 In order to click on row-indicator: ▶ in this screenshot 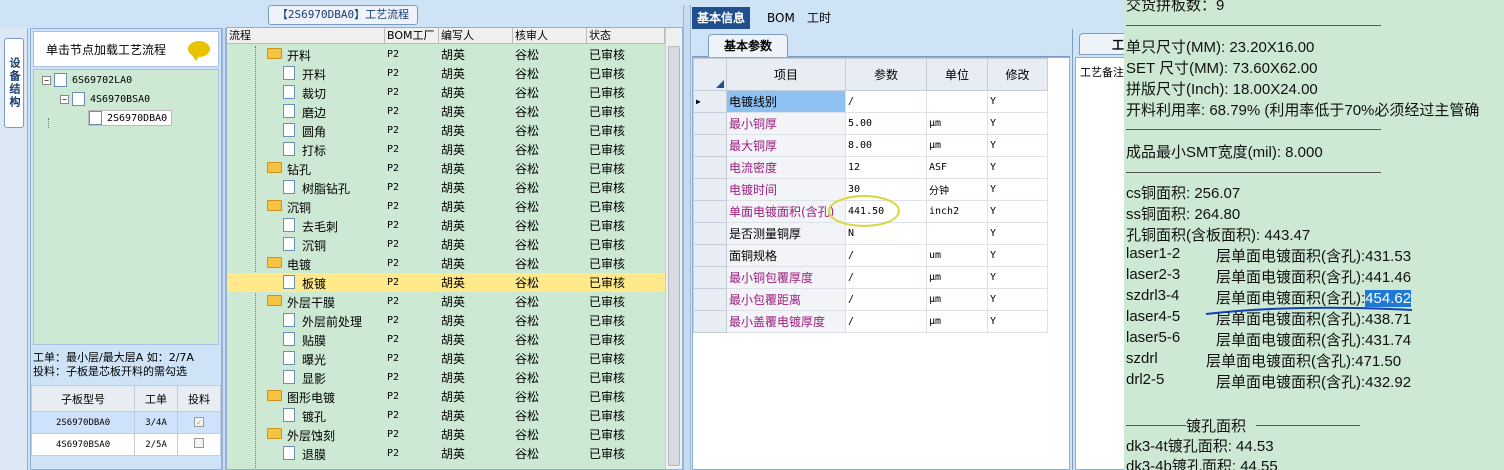, I will do `click(710, 101)`.